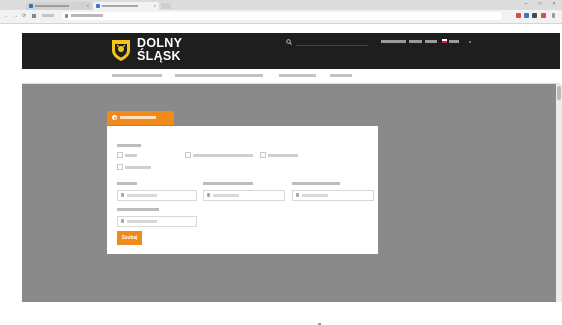 The width and height of the screenshot is (562, 325). What do you see at coordinates (121, 50) in the screenshot?
I see `coat-of-arms-logo-icon` at bounding box center [121, 50].